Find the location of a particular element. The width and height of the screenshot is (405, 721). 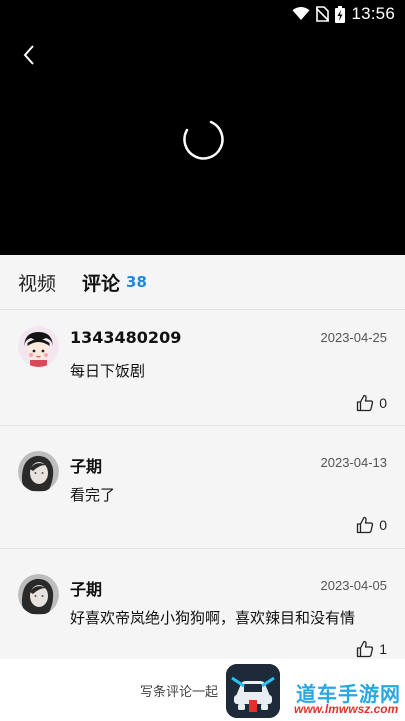

status-bar: 13:56 is located at coordinates (348, 14).